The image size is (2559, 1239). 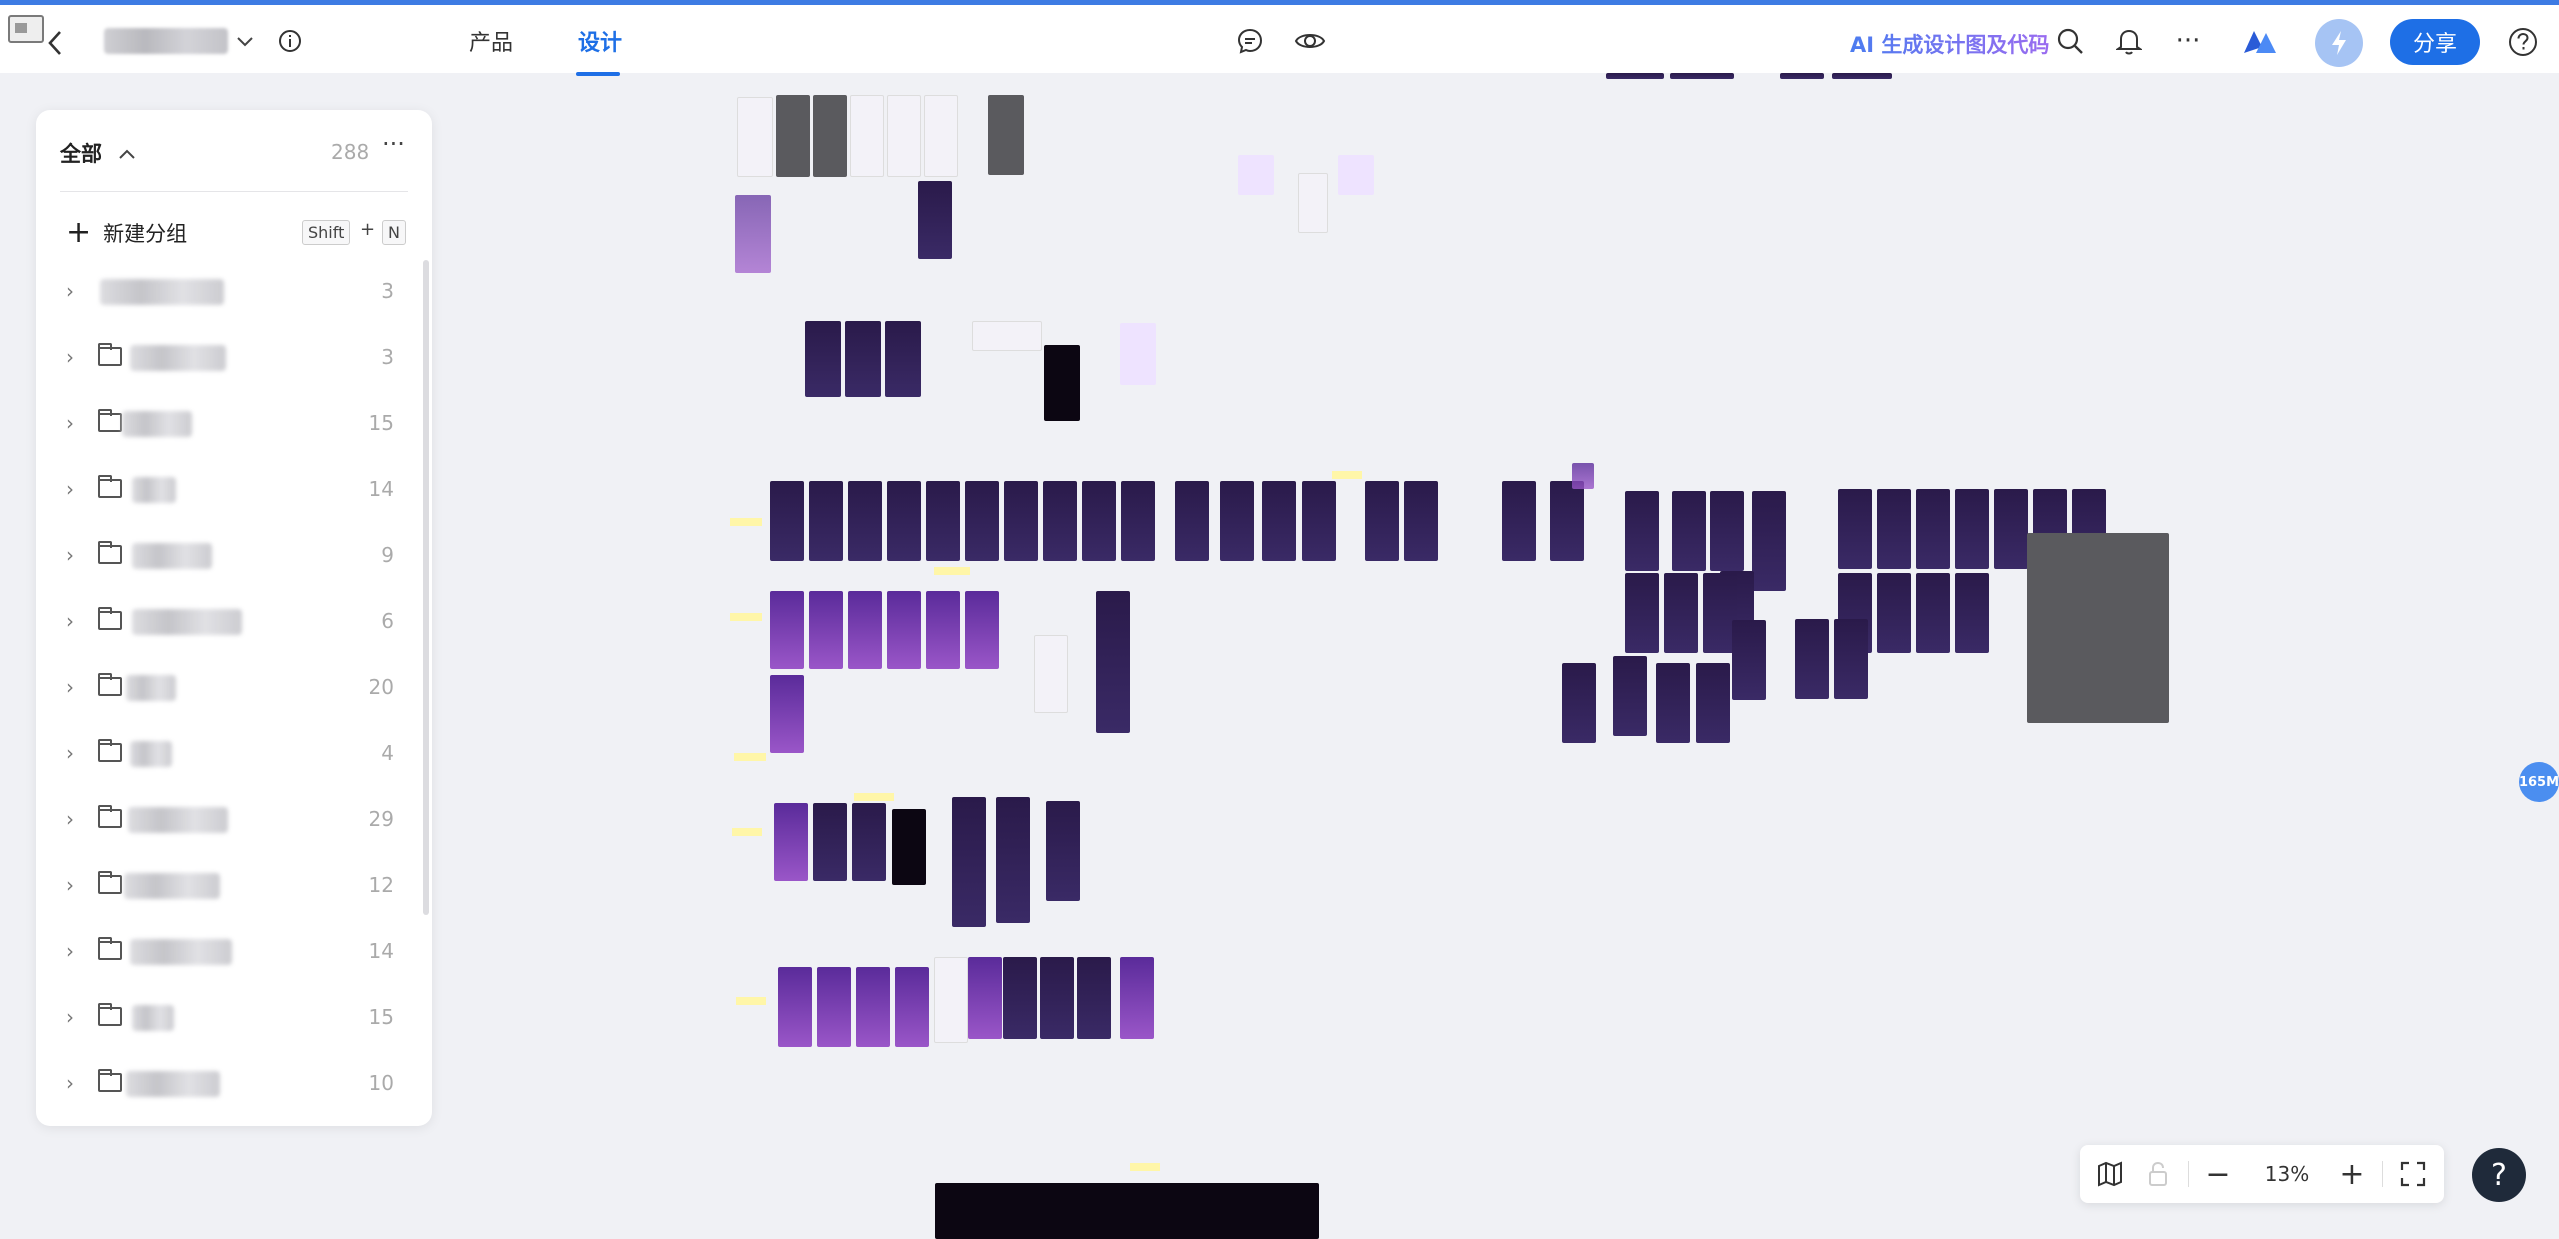 I want to click on eye-icon, so click(x=1310, y=41).